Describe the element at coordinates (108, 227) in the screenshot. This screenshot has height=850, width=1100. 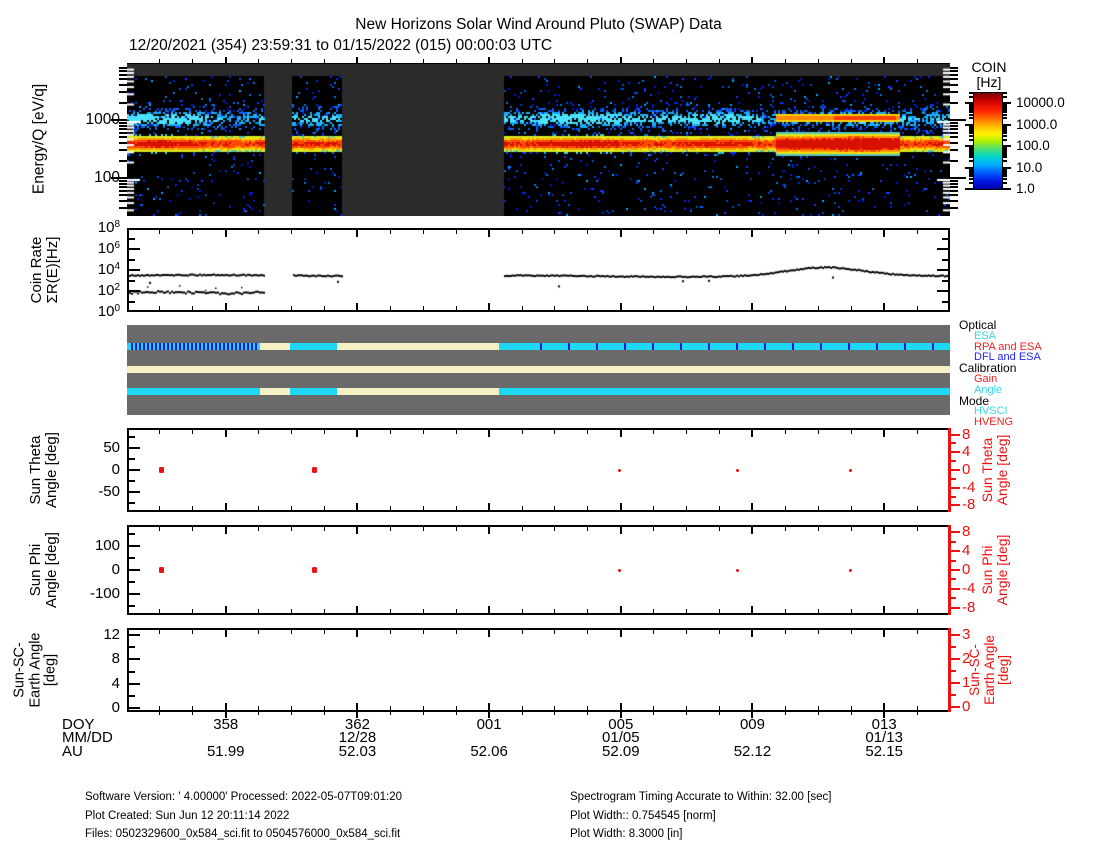
I see `coin-ytick-label: 108` at that location.